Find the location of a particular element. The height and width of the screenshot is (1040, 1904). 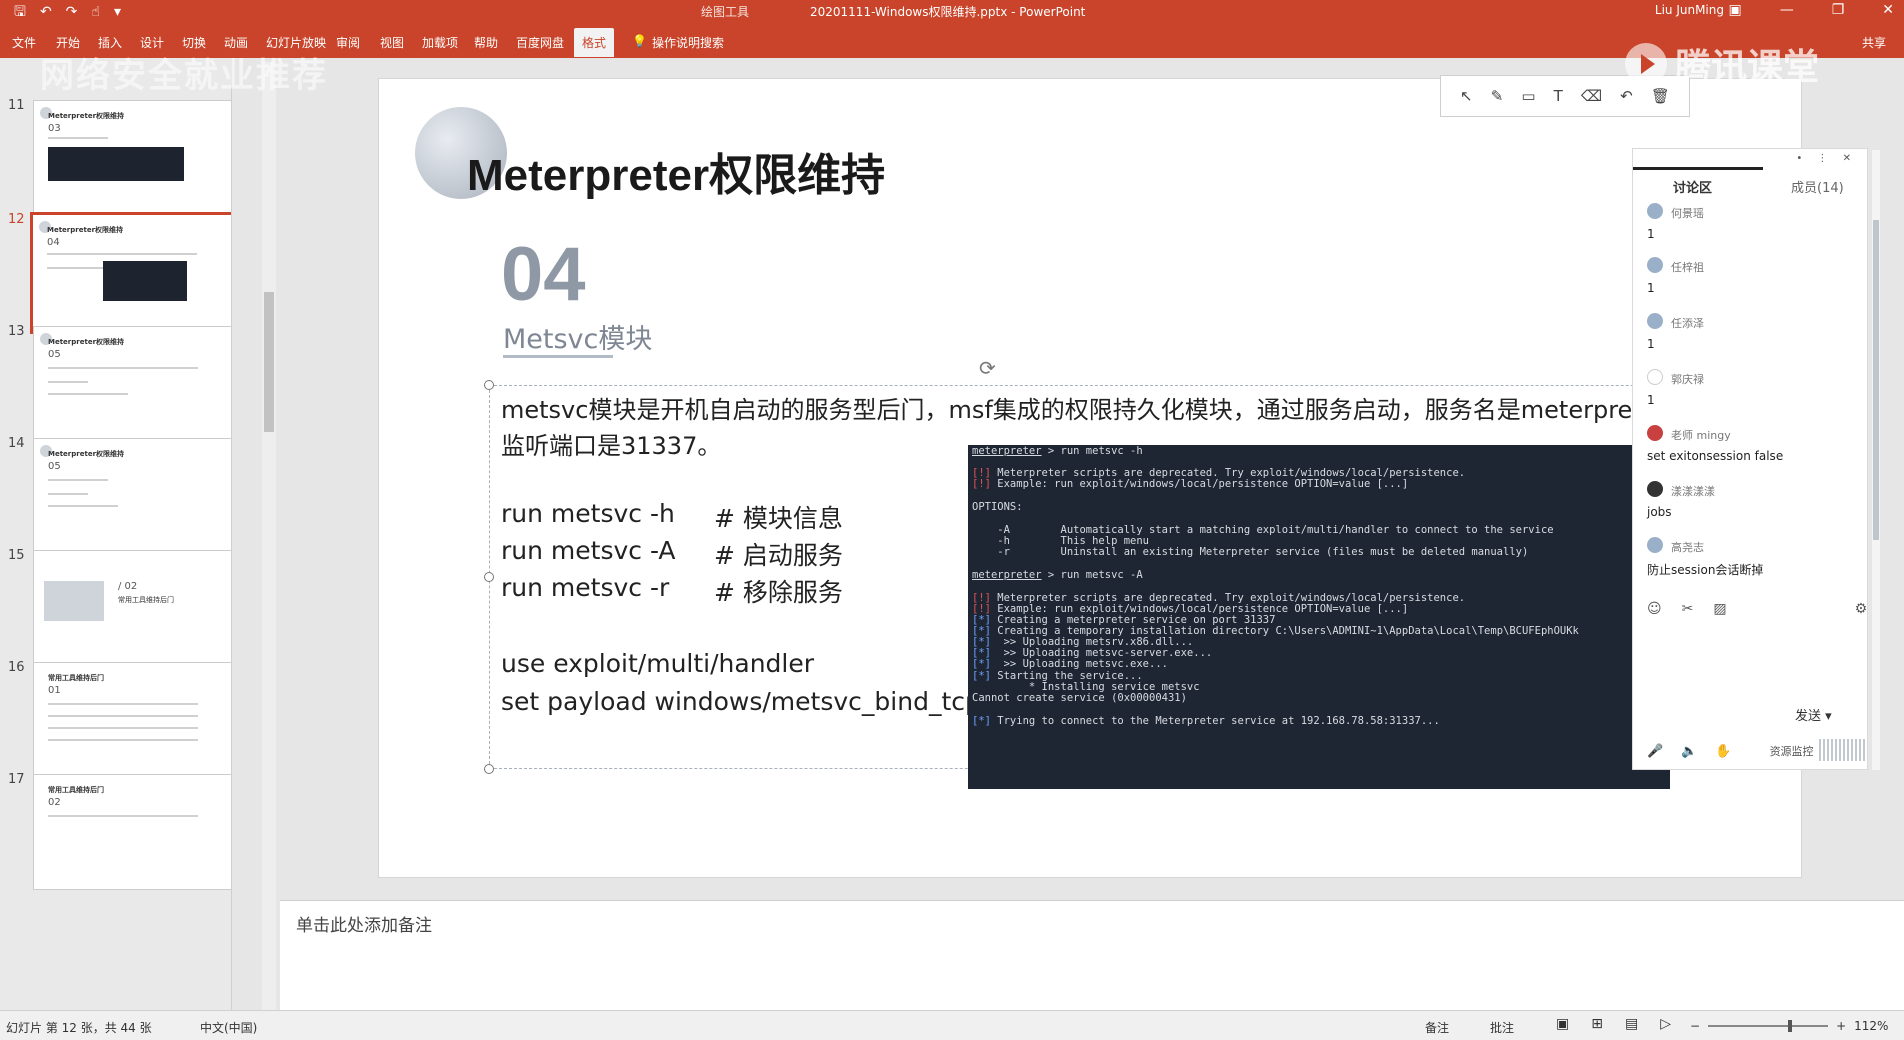

tab-members: 成员(14) is located at coordinates (1817, 186).